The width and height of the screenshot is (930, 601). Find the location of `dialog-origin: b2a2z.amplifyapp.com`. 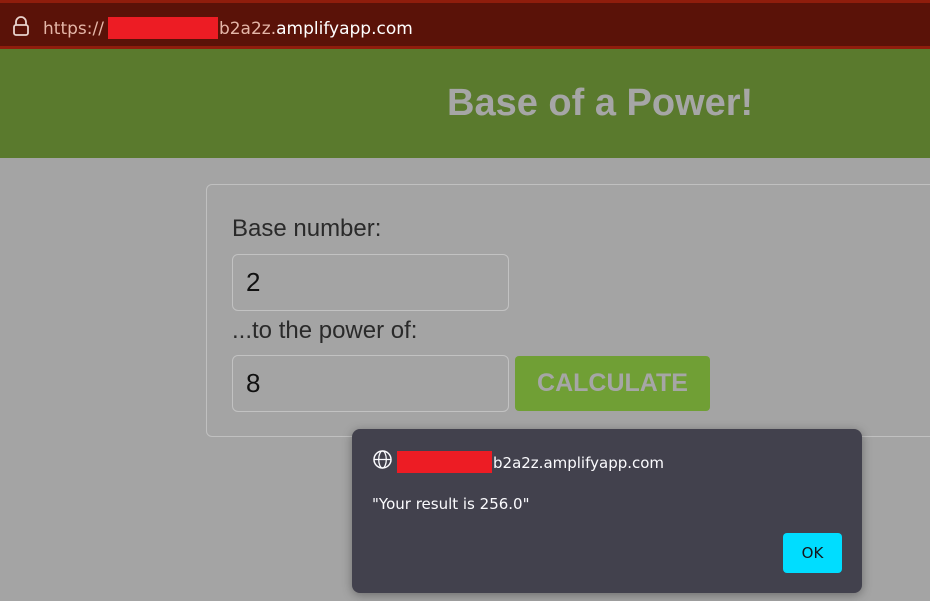

dialog-origin: b2a2z.amplifyapp.com is located at coordinates (530, 462).